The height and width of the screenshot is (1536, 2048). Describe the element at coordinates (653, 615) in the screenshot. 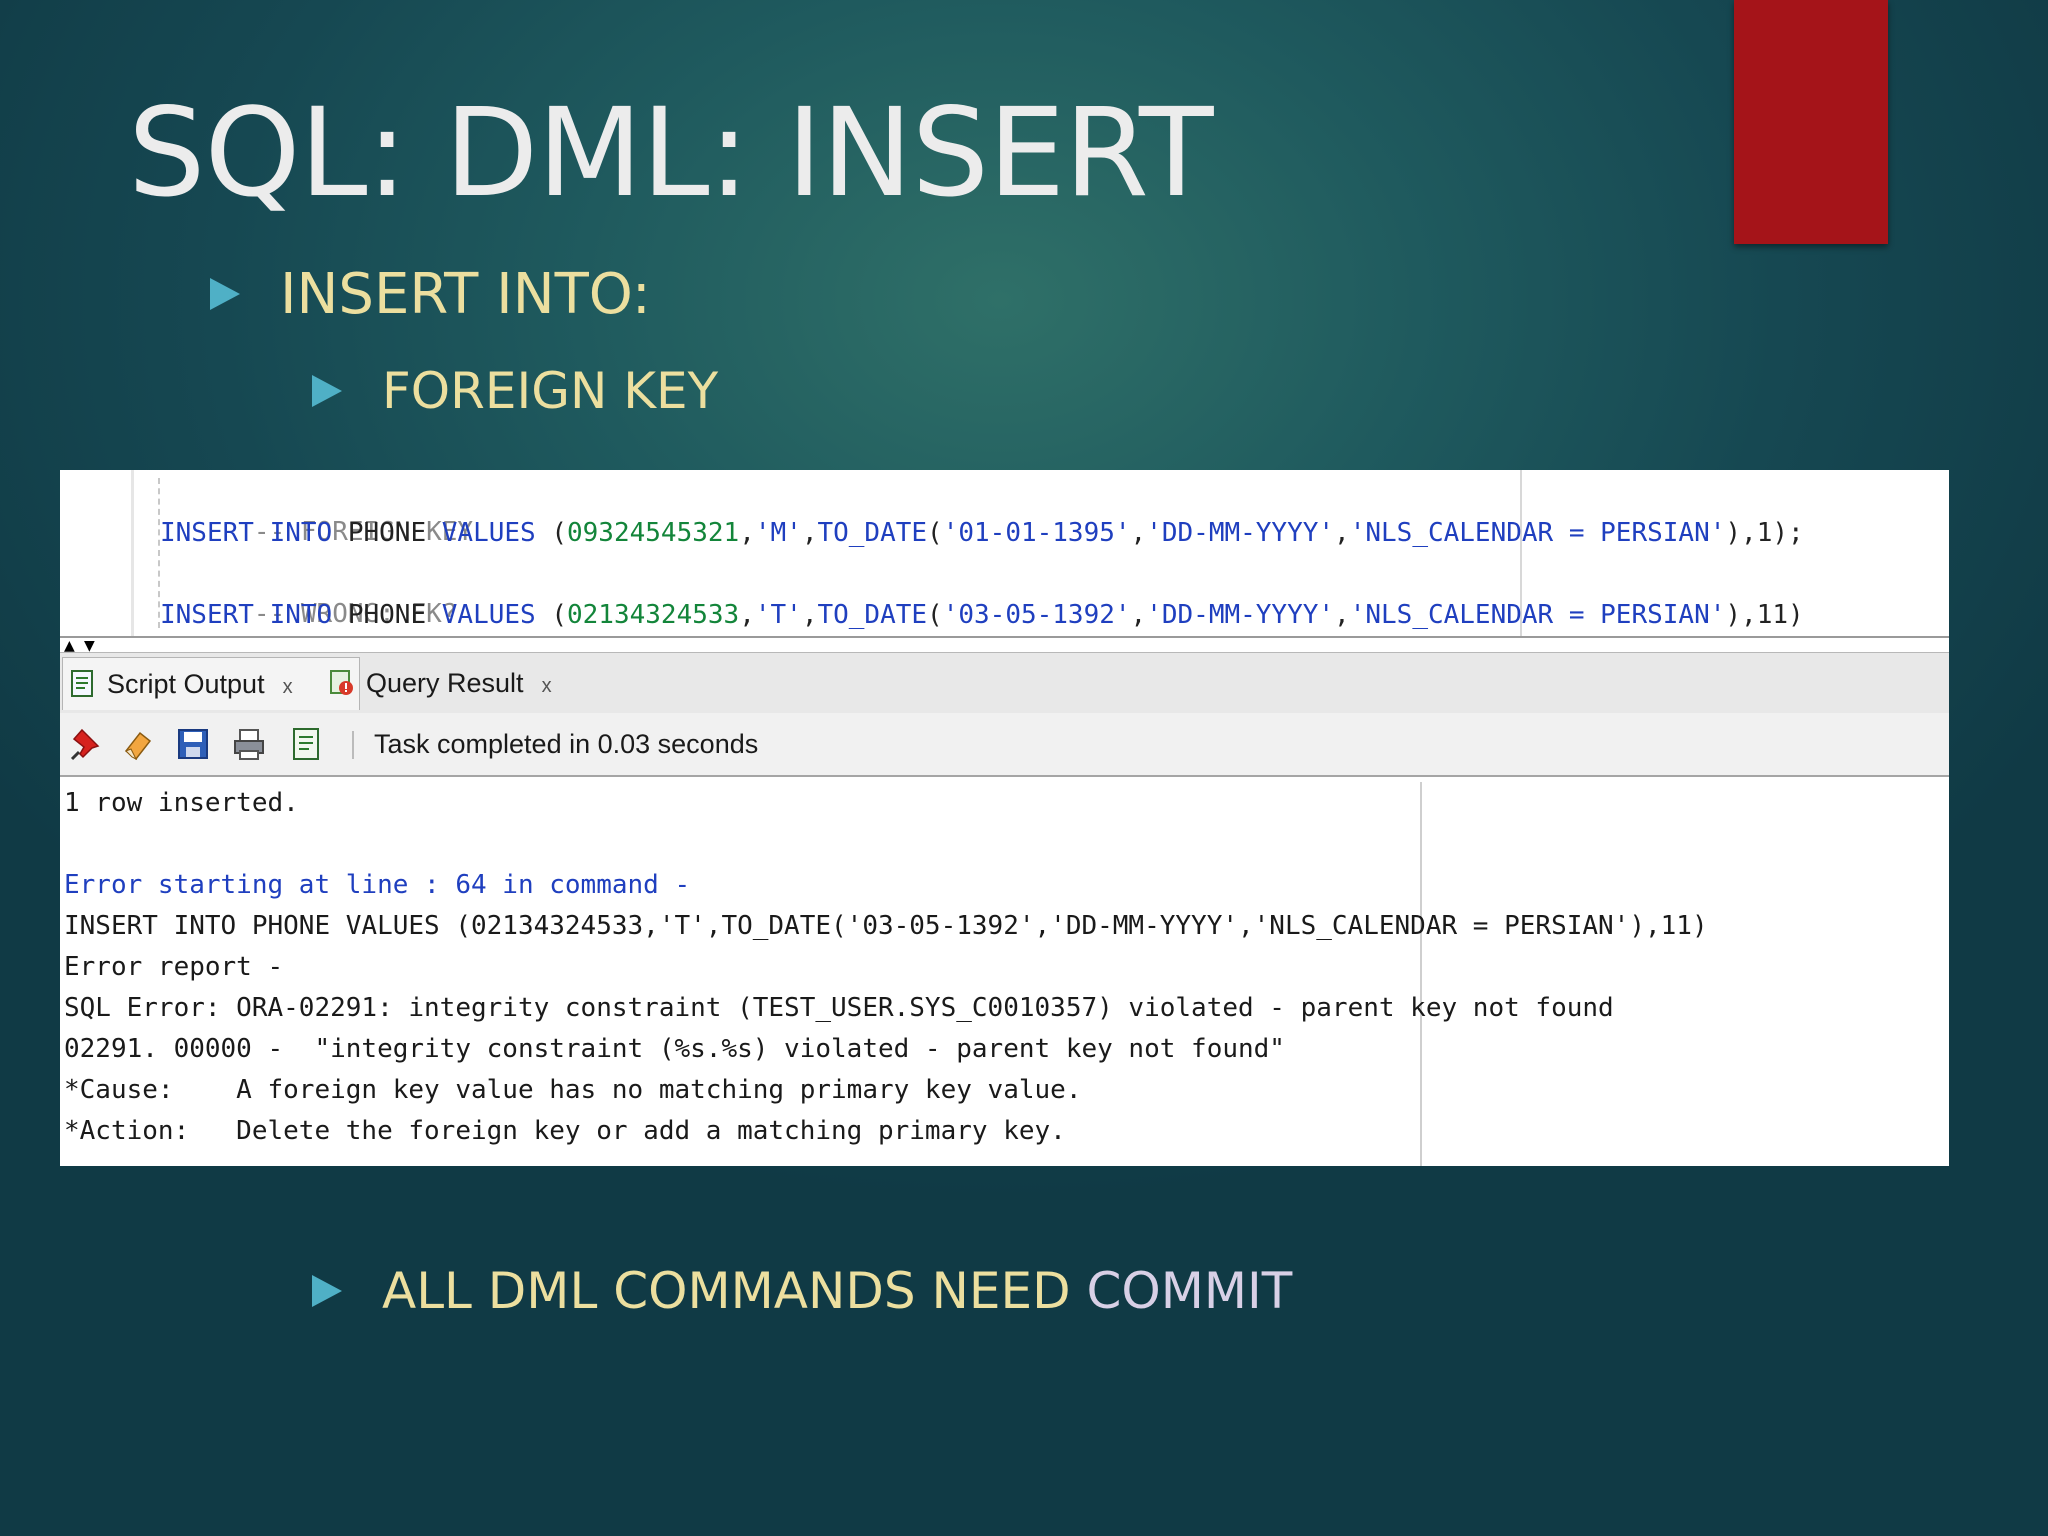

I see `code-number: 02134324533` at that location.